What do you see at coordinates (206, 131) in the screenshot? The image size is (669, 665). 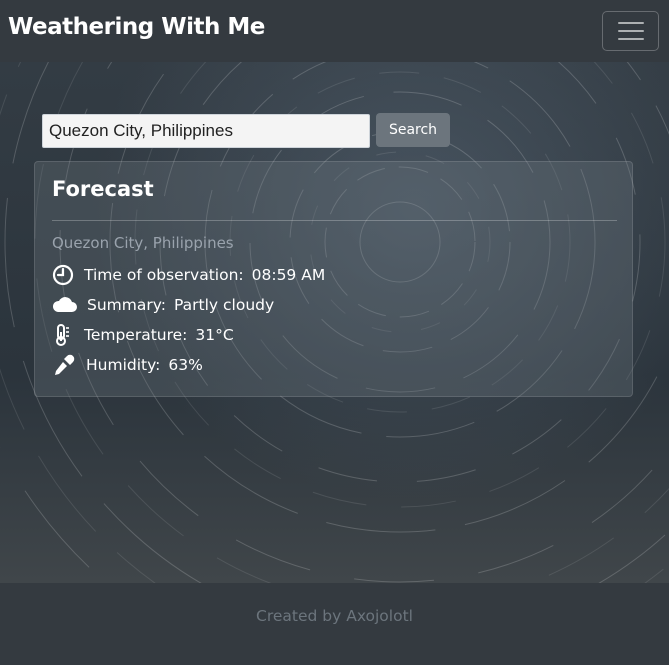 I see `location-search-input` at bounding box center [206, 131].